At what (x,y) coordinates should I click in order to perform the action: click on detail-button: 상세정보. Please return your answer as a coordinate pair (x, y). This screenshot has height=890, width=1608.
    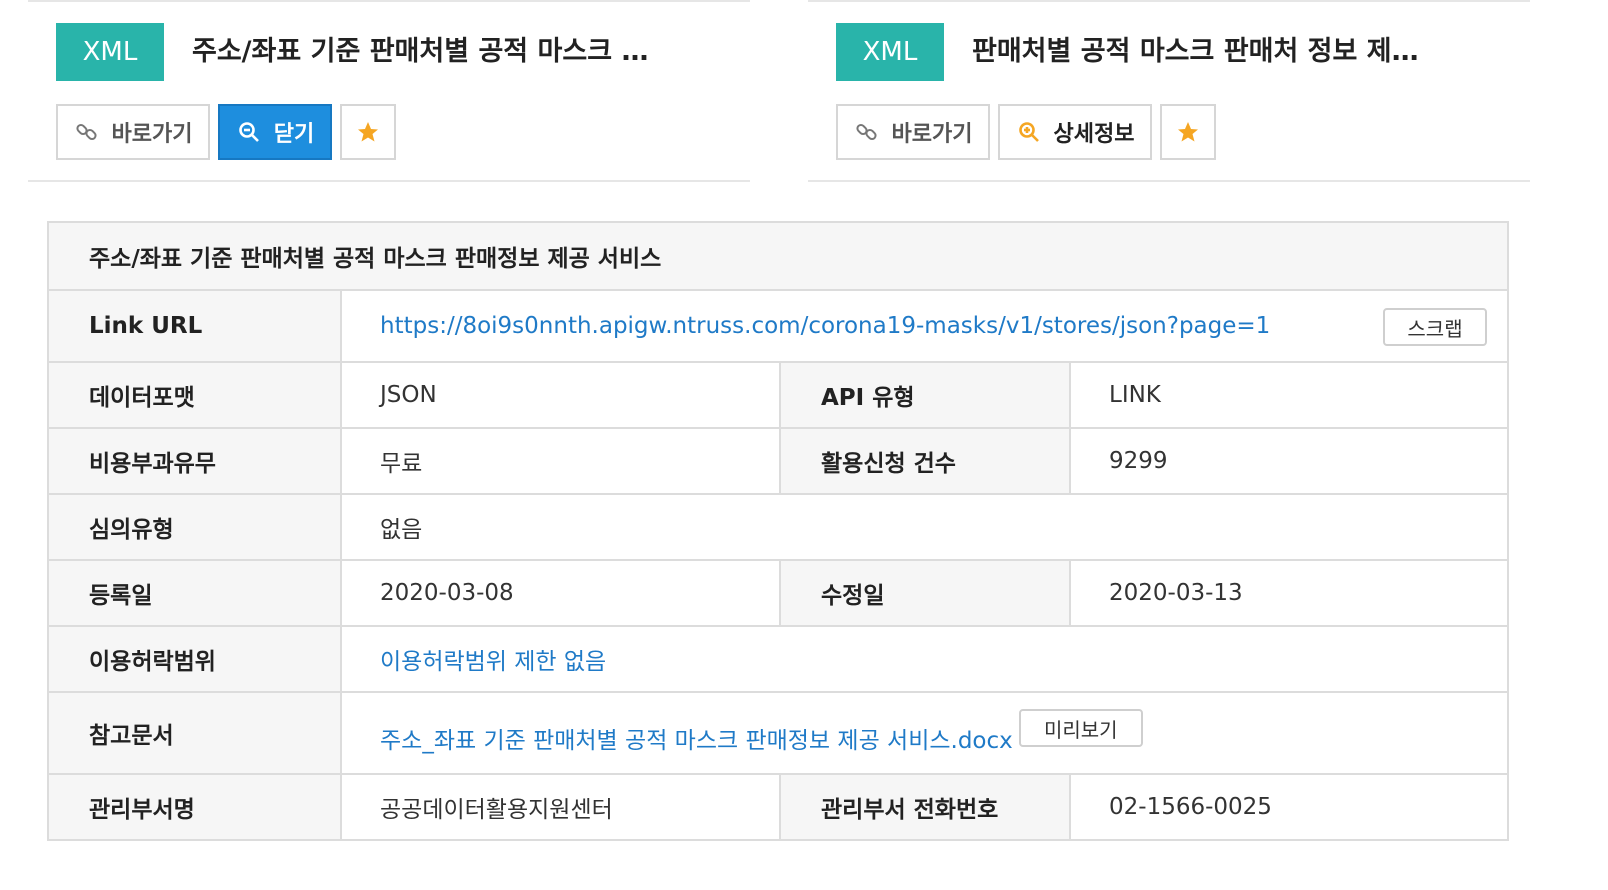
    Looking at the image, I should click on (1075, 132).